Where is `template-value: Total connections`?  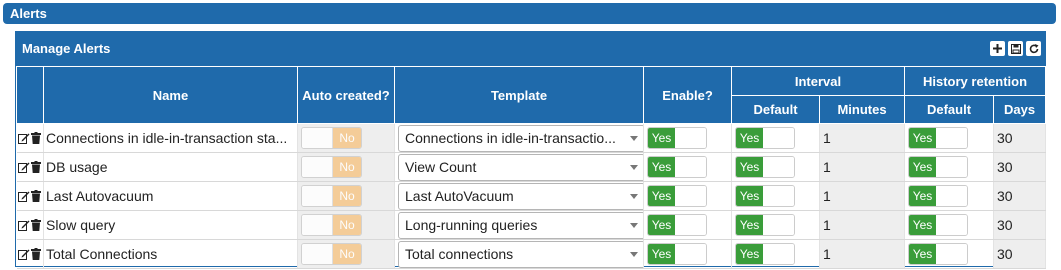
template-value: Total connections is located at coordinates (459, 254).